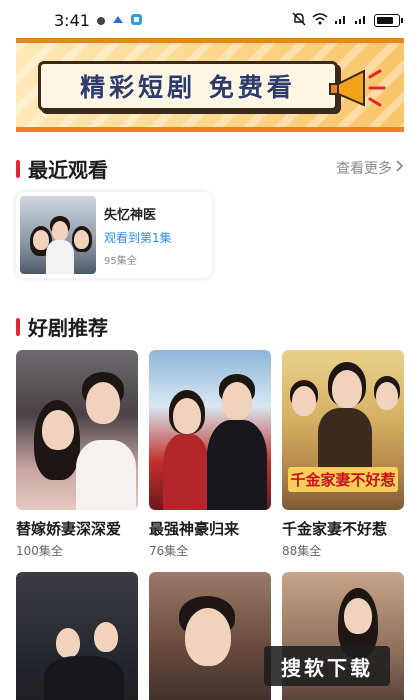  I want to click on banner-board: 精彩短剧 免费看, so click(188, 86).